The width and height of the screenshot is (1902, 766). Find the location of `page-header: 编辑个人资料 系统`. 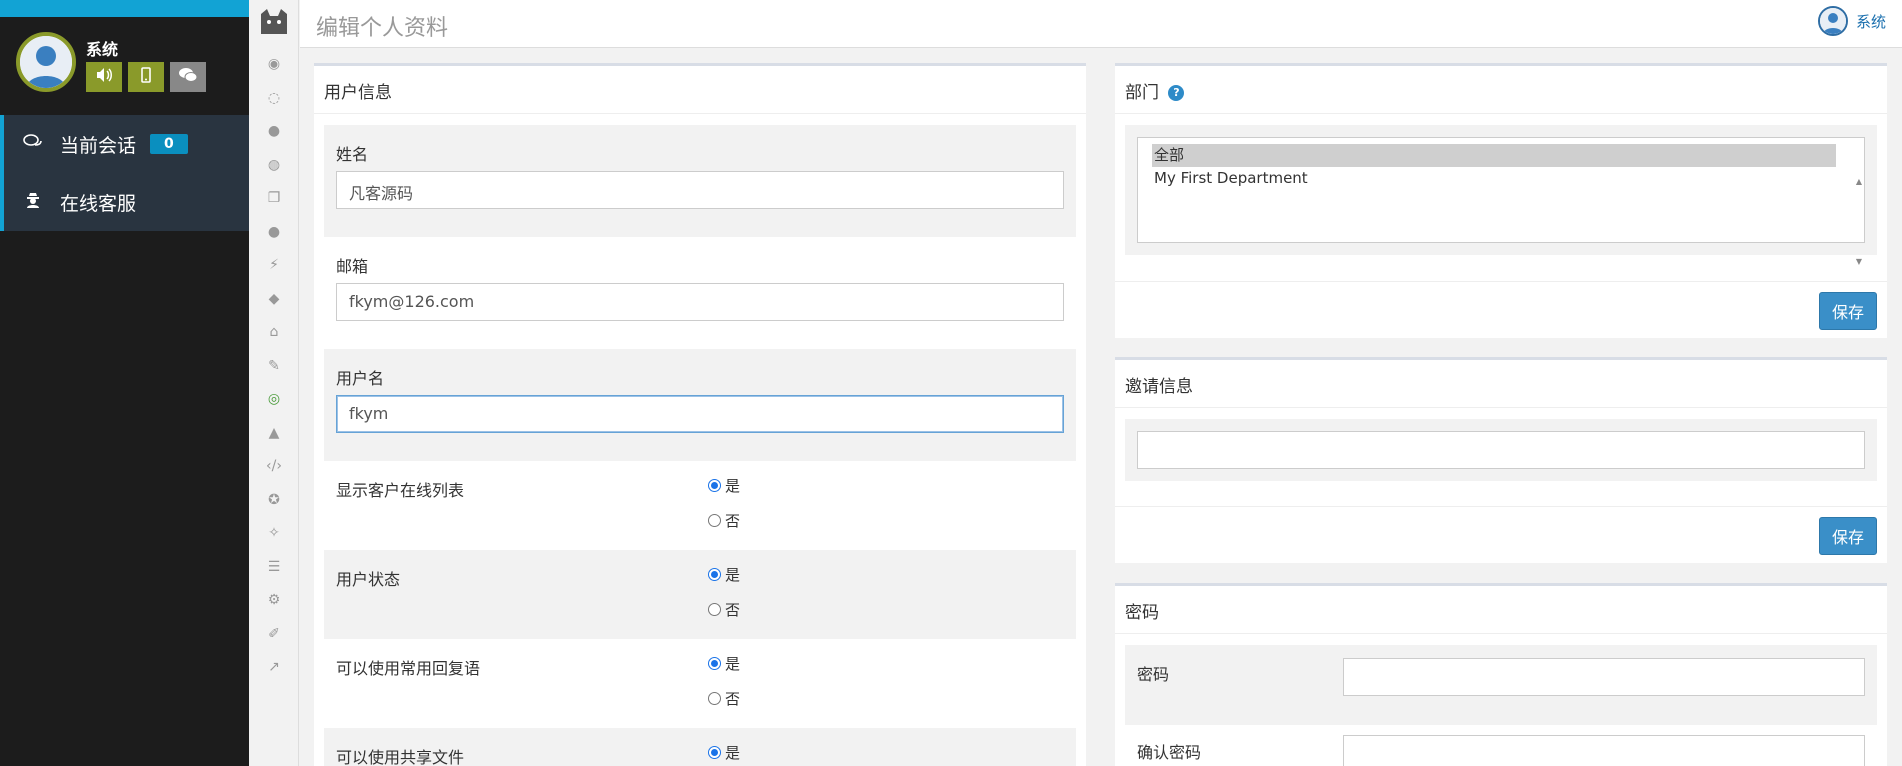

page-header: 编辑个人资料 系统 is located at coordinates (1101, 24).